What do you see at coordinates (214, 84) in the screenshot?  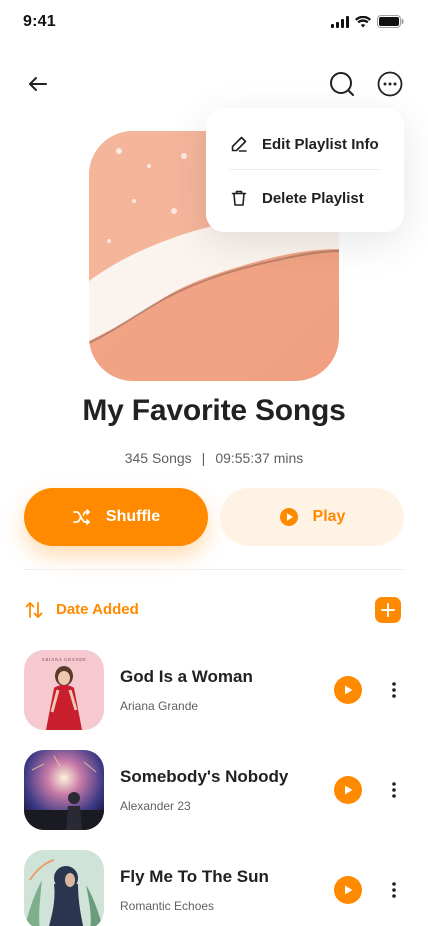 I see `top-bar` at bounding box center [214, 84].